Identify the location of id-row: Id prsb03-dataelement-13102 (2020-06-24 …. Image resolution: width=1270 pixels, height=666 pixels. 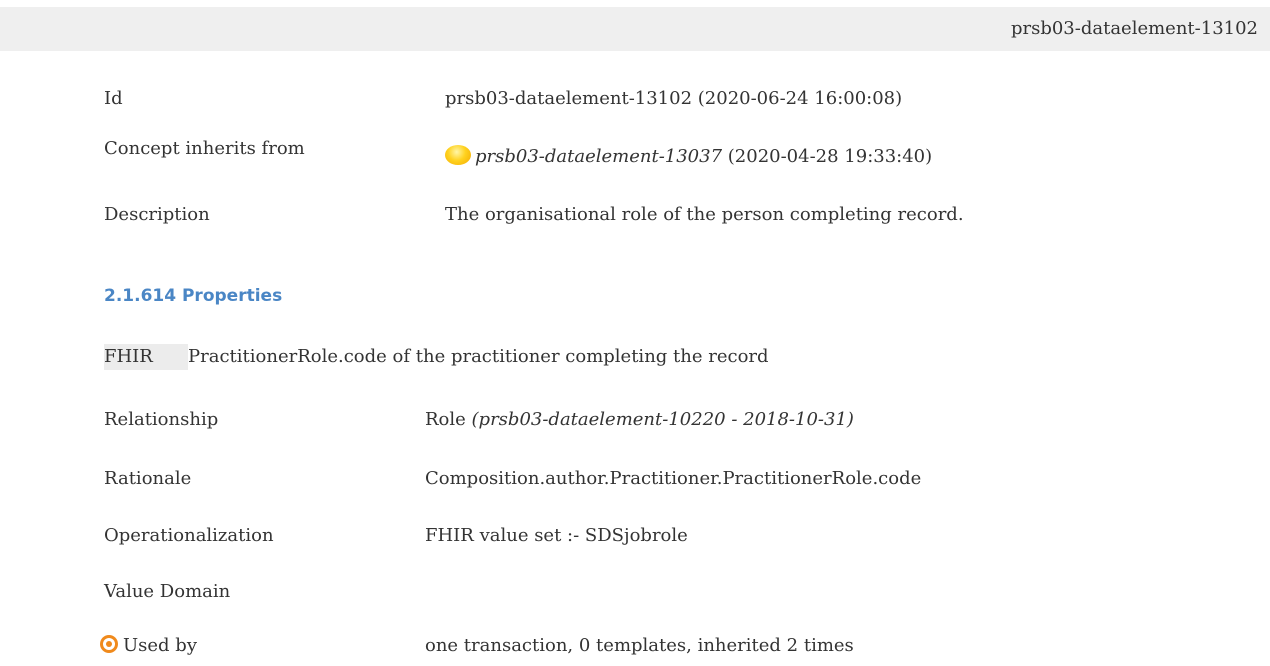
(654, 99).